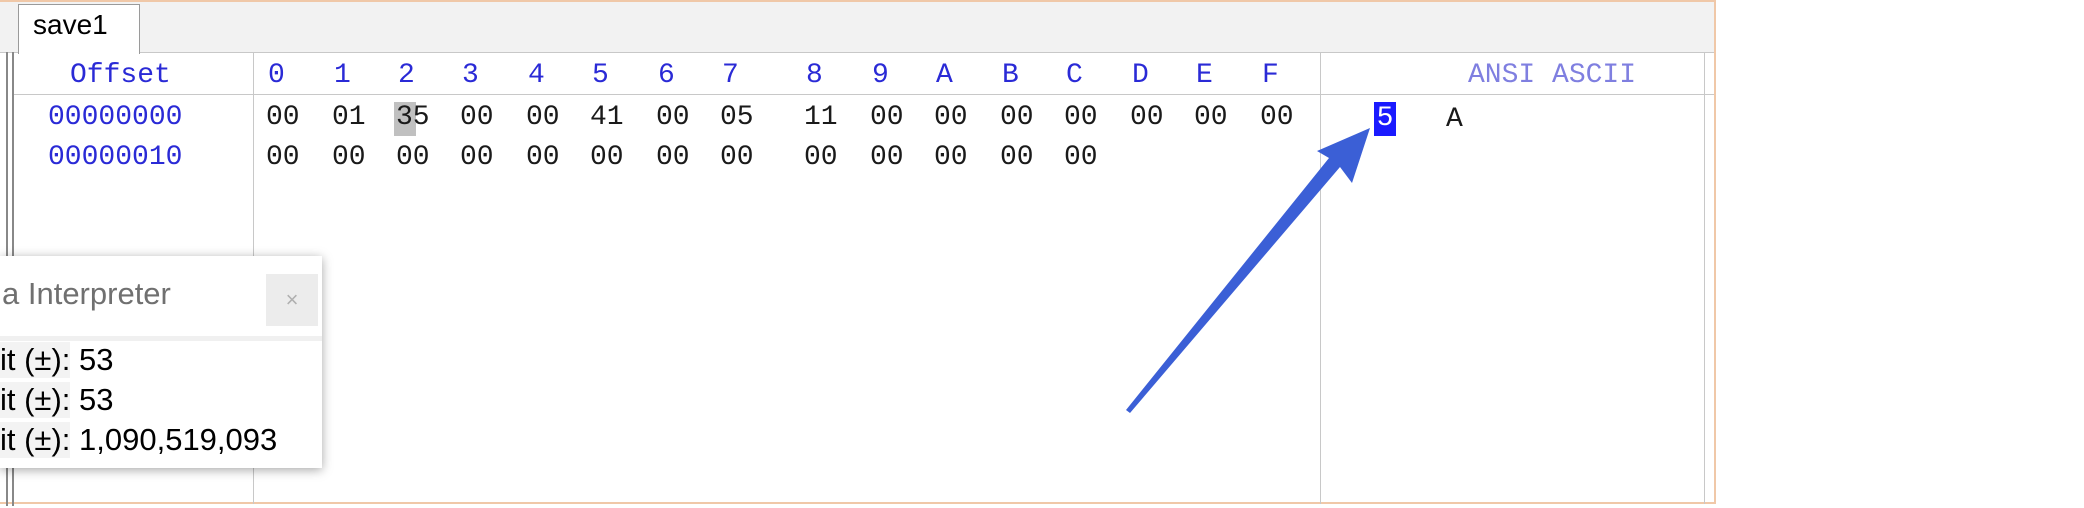 Image resolution: width=2084 pixels, height=508 pixels. What do you see at coordinates (178, 439) in the screenshot?
I see `interpreter-value: 1,090,519,093` at bounding box center [178, 439].